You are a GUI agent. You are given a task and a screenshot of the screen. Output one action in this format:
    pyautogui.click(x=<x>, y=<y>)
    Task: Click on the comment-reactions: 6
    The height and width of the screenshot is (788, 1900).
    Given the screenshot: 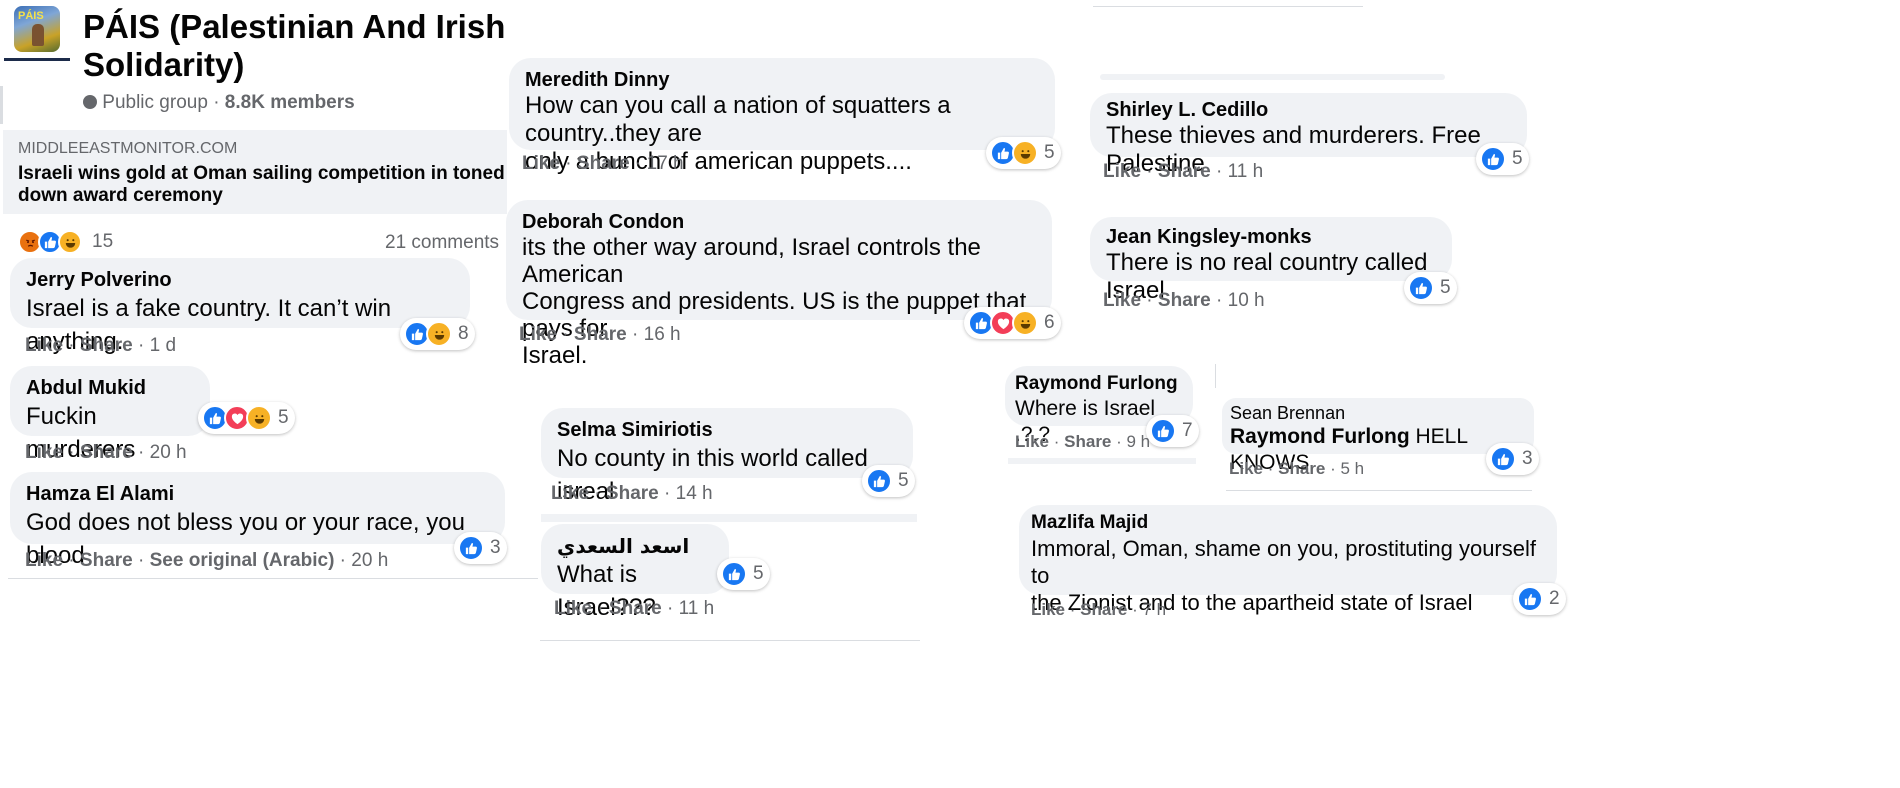 What is the action you would take?
    pyautogui.click(x=1012, y=323)
    